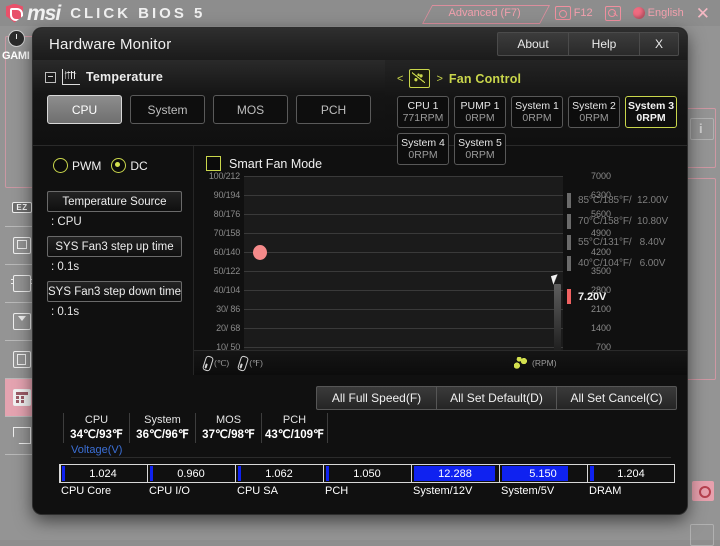 The image size is (720, 546). What do you see at coordinates (169, 491) in the screenshot?
I see `voltage-rail-name: CPU I/O` at bounding box center [169, 491].